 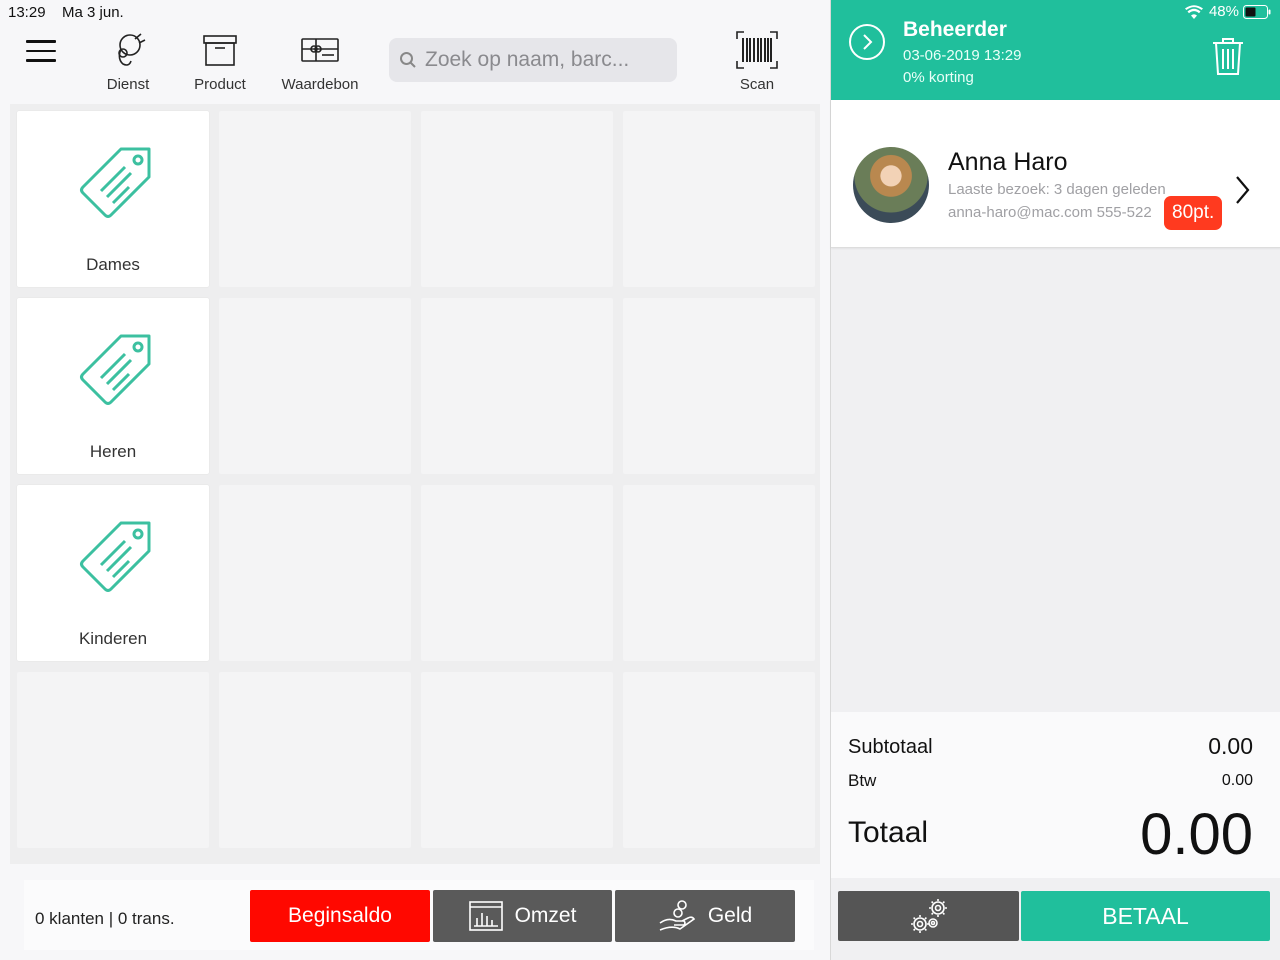 I want to click on product-box-icon, so click(x=220, y=50).